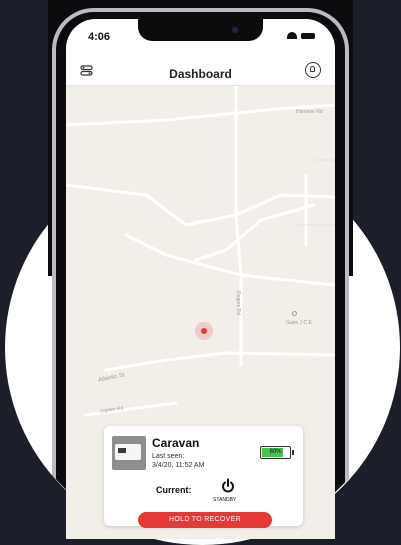  What do you see at coordinates (129, 453) in the screenshot?
I see `device-thumbnail` at bounding box center [129, 453].